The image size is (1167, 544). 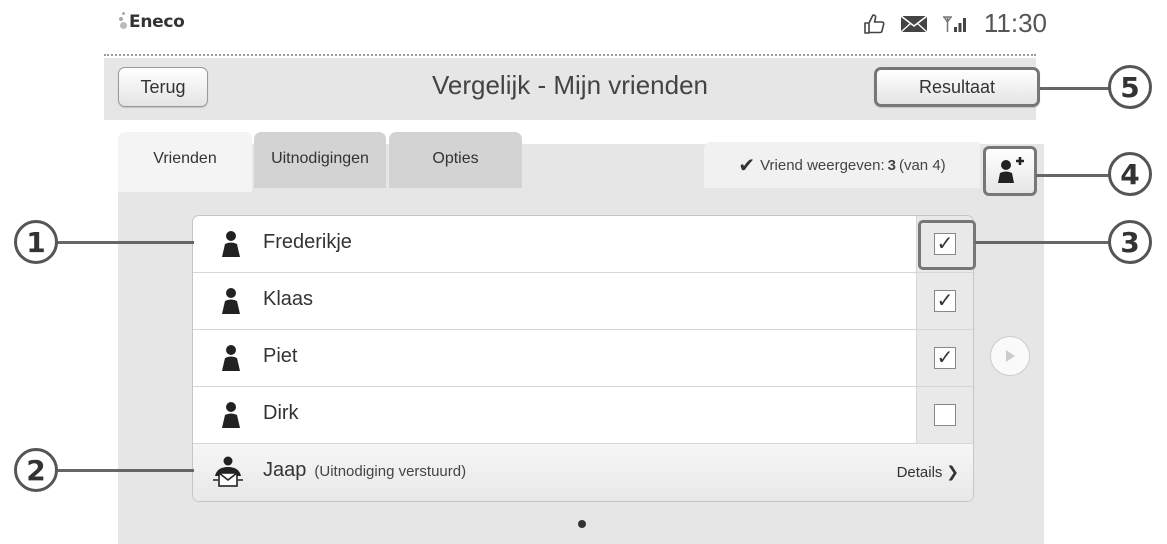 I want to click on play-arrow-icon, so click(x=1010, y=356).